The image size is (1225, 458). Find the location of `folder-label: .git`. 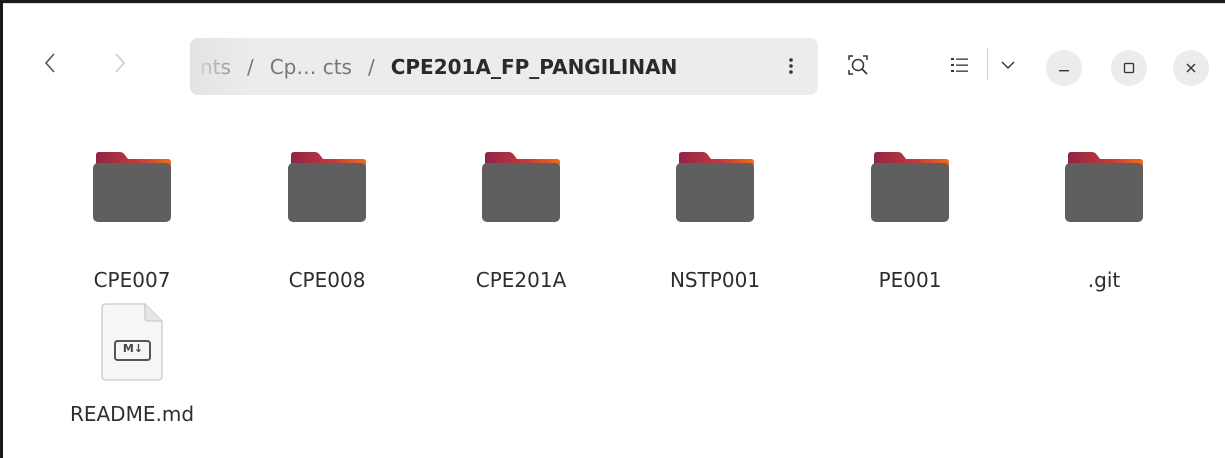

folder-label: .git is located at coordinates (1104, 280).